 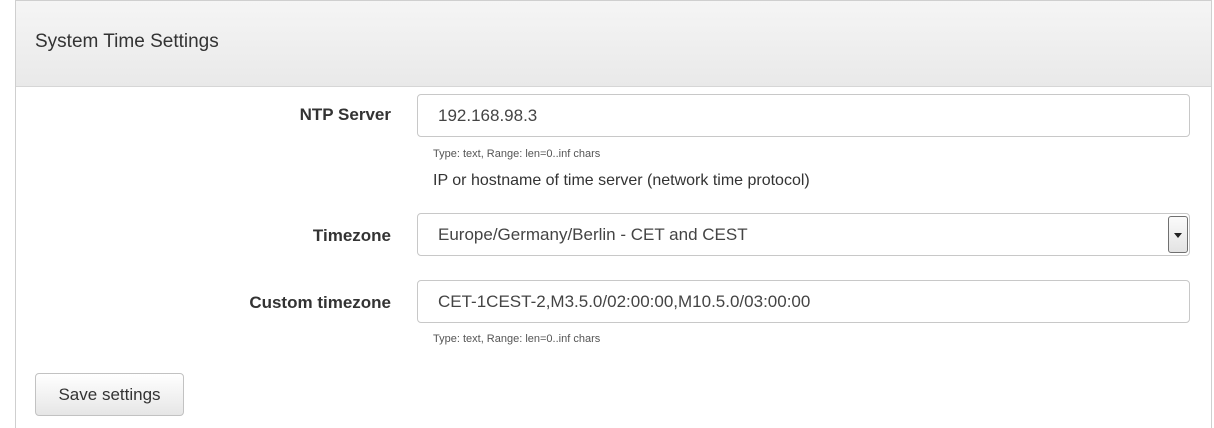 What do you see at coordinates (517, 154) in the screenshot?
I see `ntp-server-type-hint: Type: text, Range: len=0..inf chars` at bounding box center [517, 154].